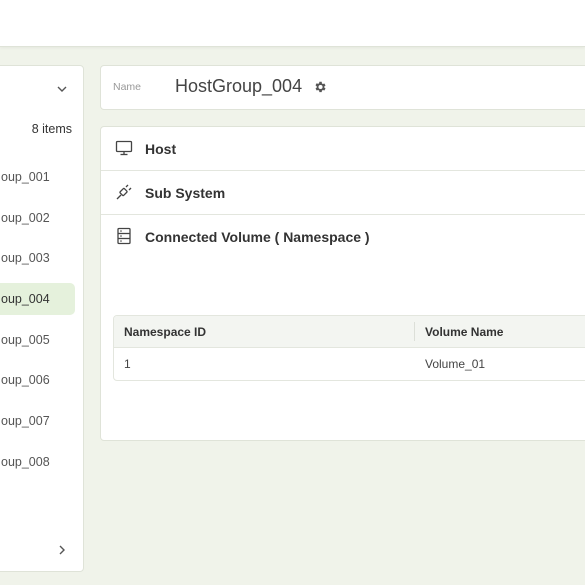  I want to click on table-header: Namespace ID Volume Name, so click(349, 332).